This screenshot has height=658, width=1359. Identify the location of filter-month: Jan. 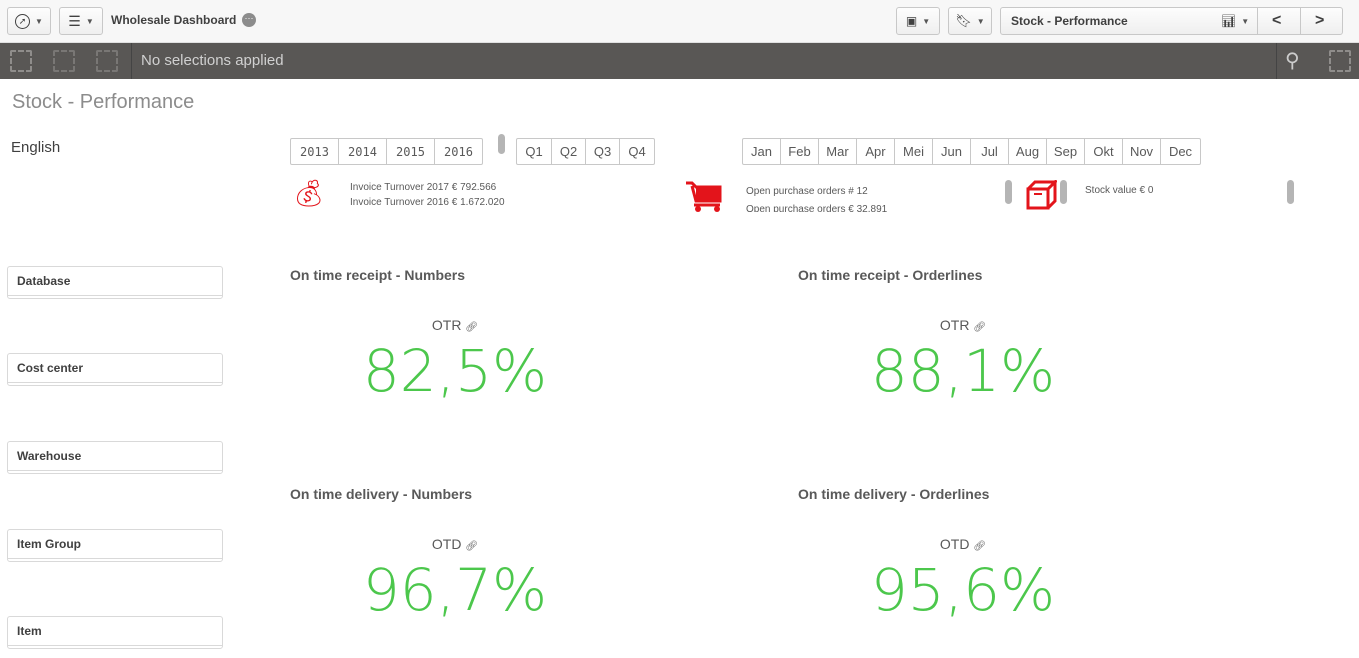
(762, 151).